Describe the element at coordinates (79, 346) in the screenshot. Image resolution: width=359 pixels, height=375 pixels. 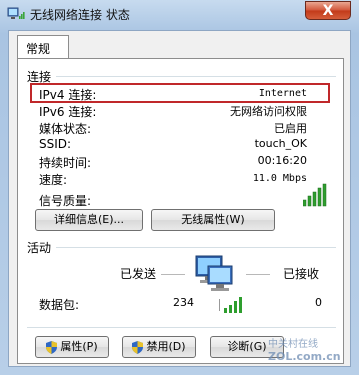
I see `properties-label: 属性(P)` at that location.